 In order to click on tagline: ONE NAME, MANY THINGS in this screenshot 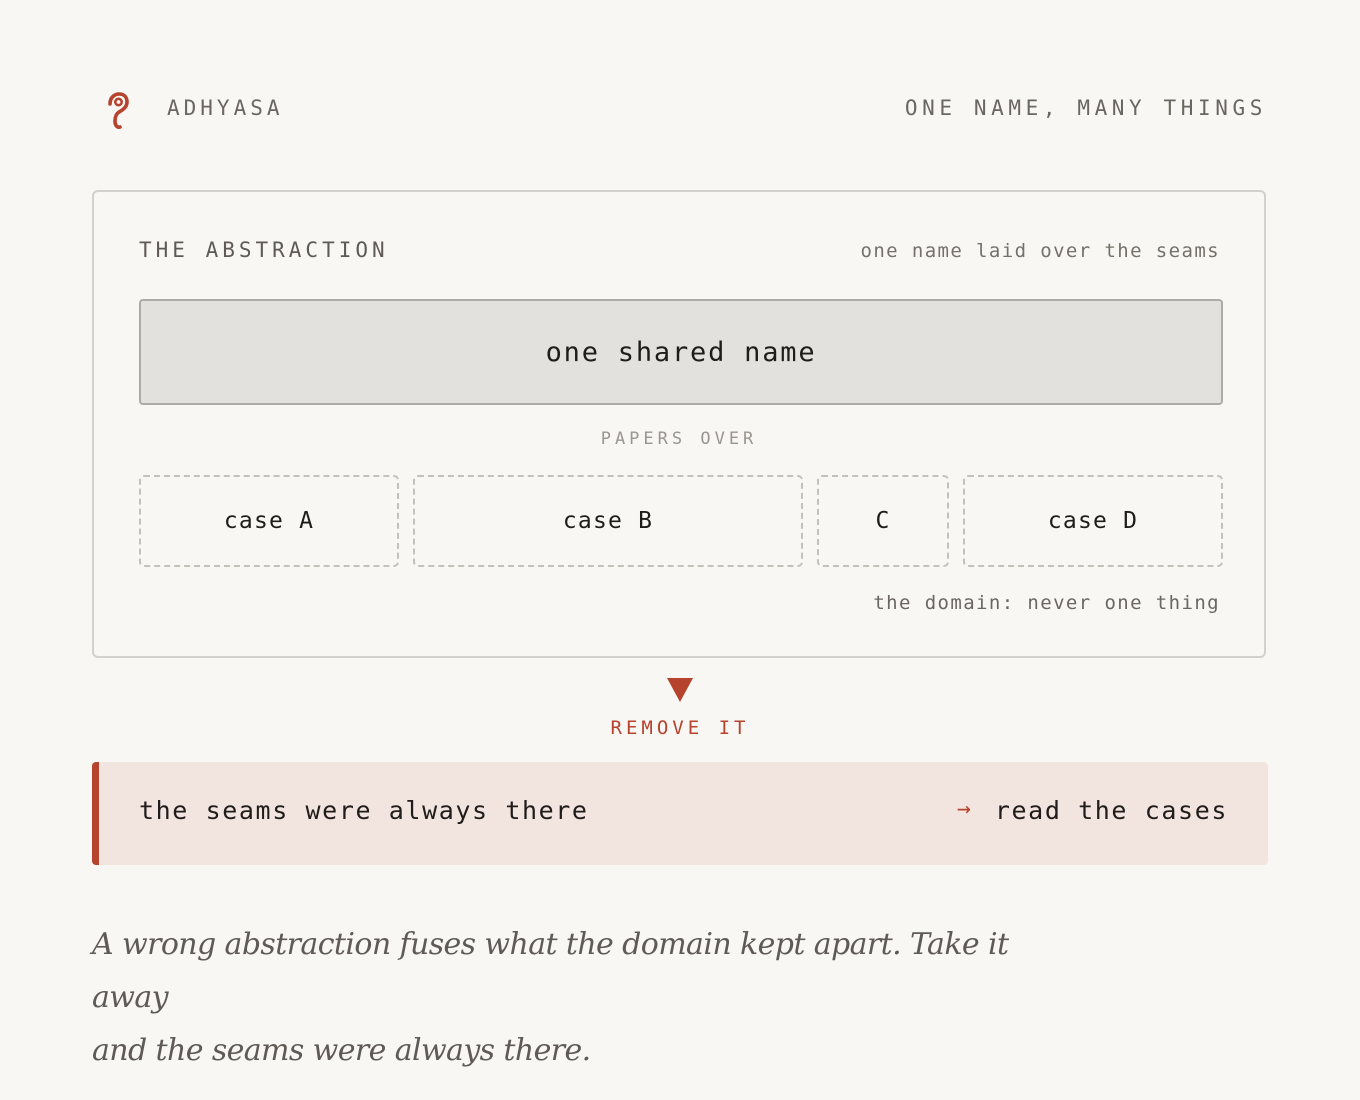, I will do `click(1085, 108)`.